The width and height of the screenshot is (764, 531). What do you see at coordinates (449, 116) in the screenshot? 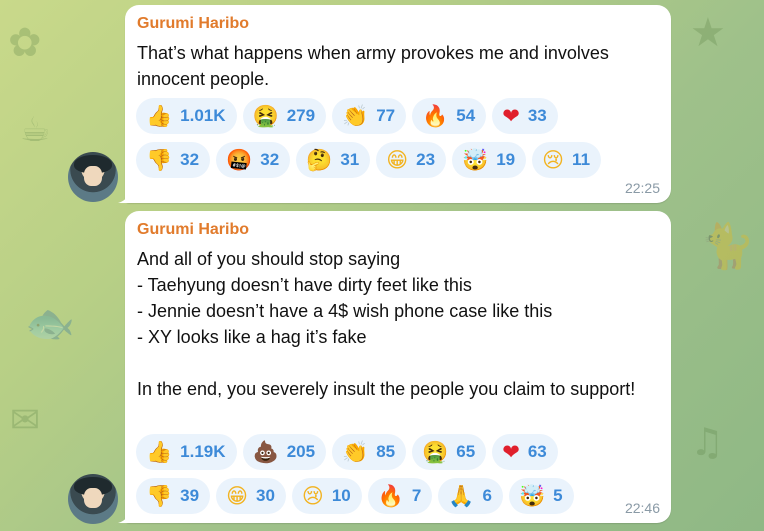
I see `reaction-chip: 🔥 54` at bounding box center [449, 116].